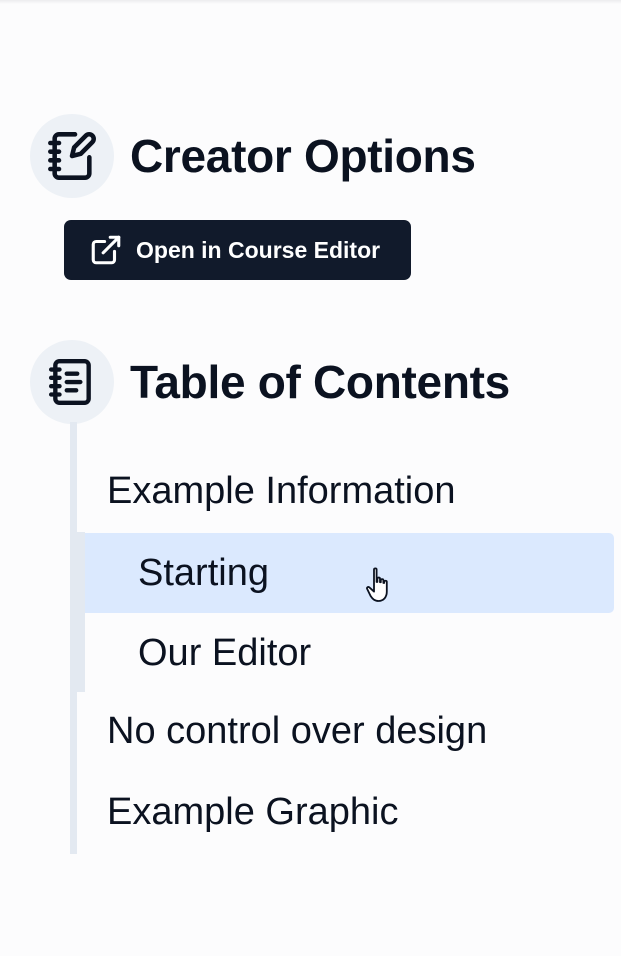 Image resolution: width=621 pixels, height=956 pixels. Describe the element at coordinates (379, 586) in the screenshot. I see `hand-pointer-icon` at that location.